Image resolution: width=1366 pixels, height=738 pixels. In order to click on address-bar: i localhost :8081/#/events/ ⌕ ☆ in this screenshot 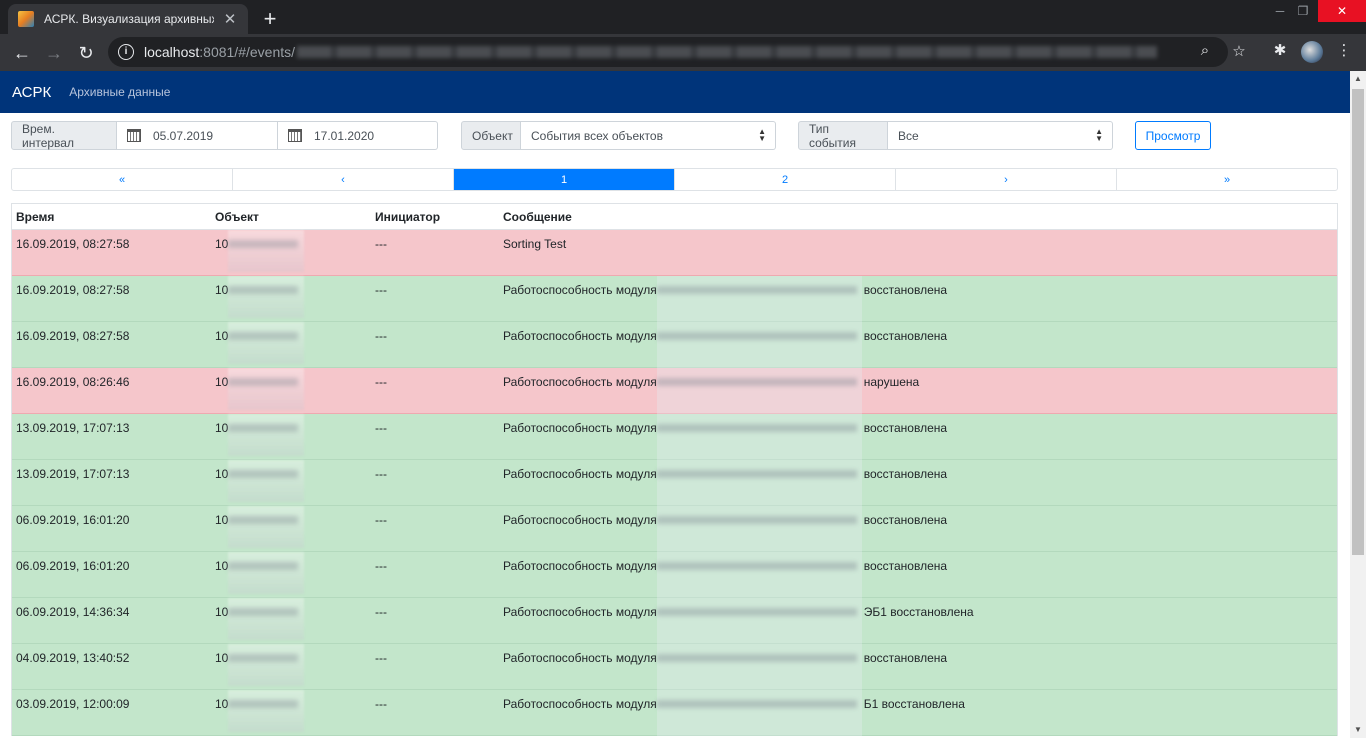, I will do `click(677, 52)`.